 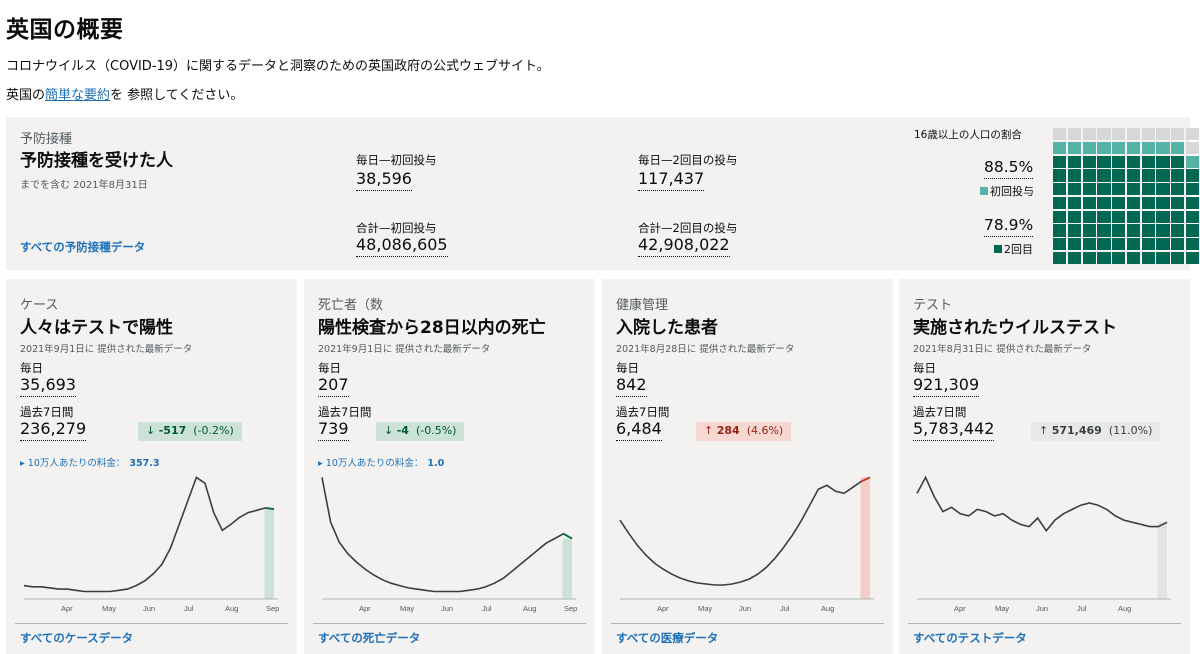 I want to click on vaccination-waffle-chart, so click(x=1126, y=196).